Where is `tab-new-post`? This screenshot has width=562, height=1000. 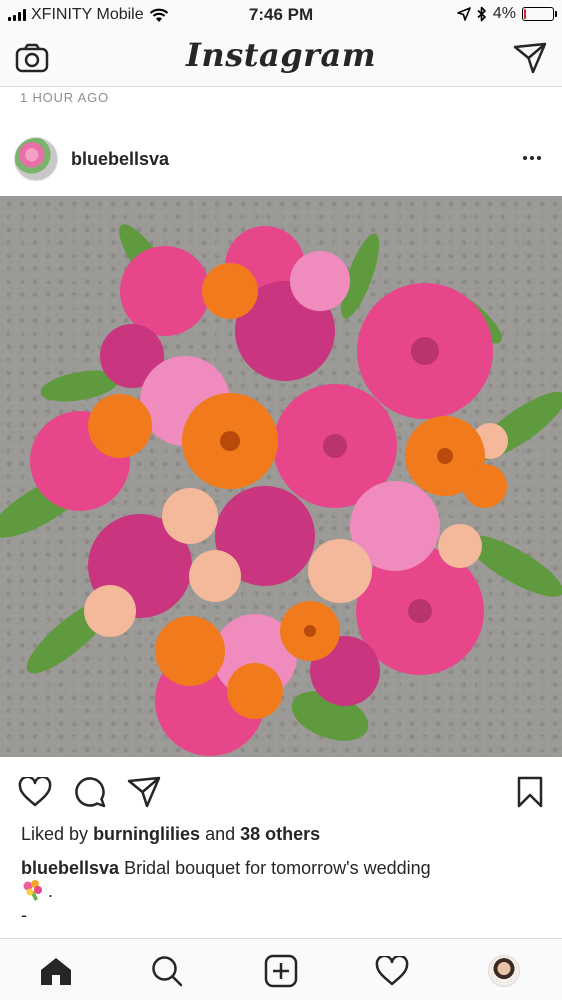 tab-new-post is located at coordinates (281, 971).